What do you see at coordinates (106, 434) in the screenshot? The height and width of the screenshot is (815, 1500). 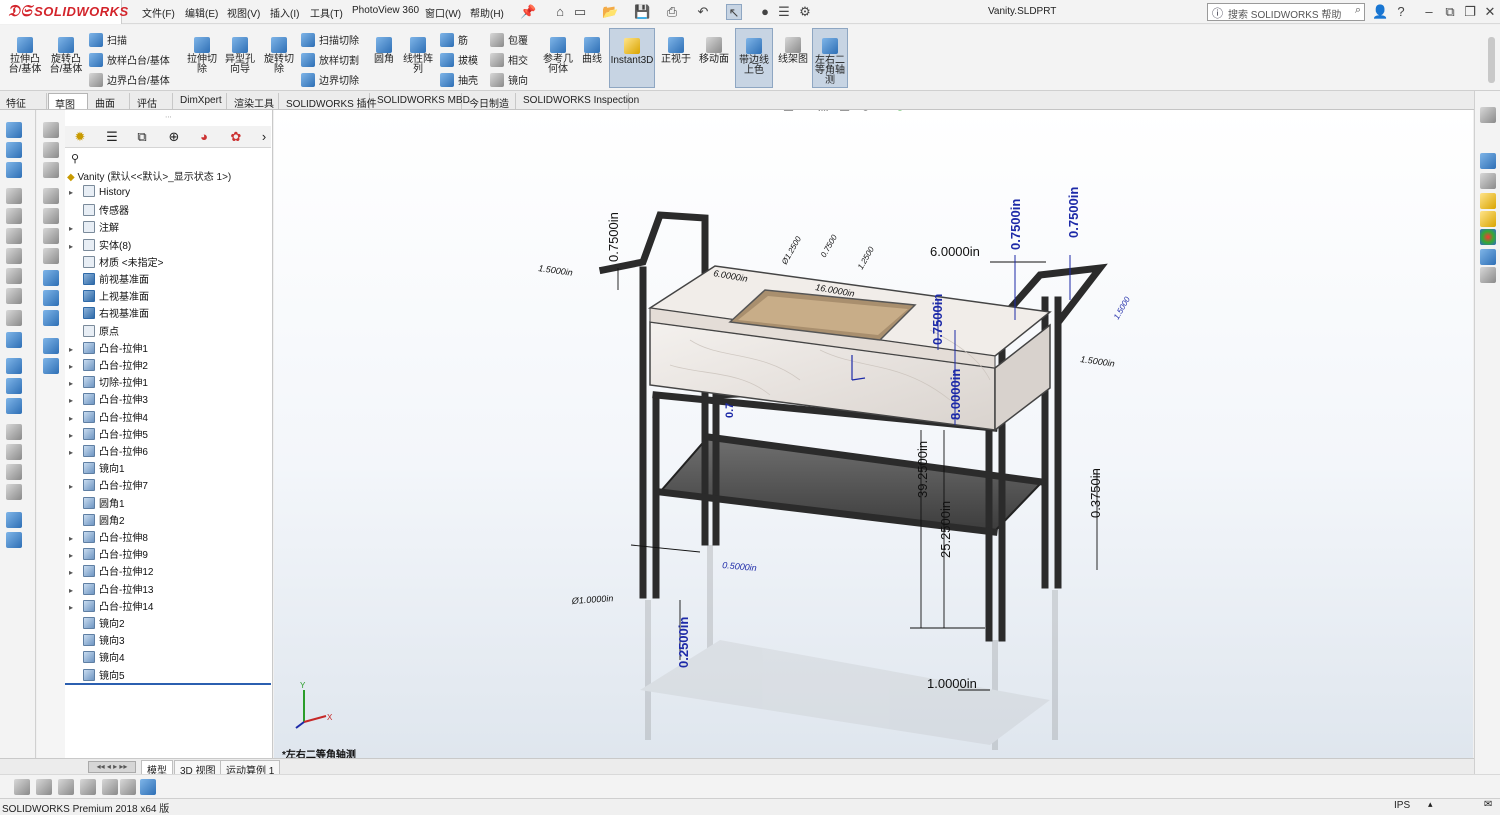 I see `tree-node: ▸ 凸台-拉伸5` at bounding box center [106, 434].